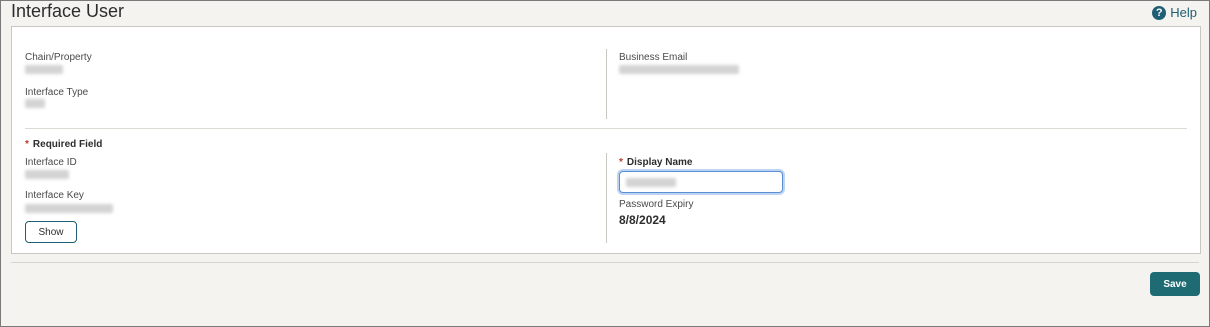 This screenshot has height=327, width=1210. I want to click on help-icon: ?, so click(1159, 12).